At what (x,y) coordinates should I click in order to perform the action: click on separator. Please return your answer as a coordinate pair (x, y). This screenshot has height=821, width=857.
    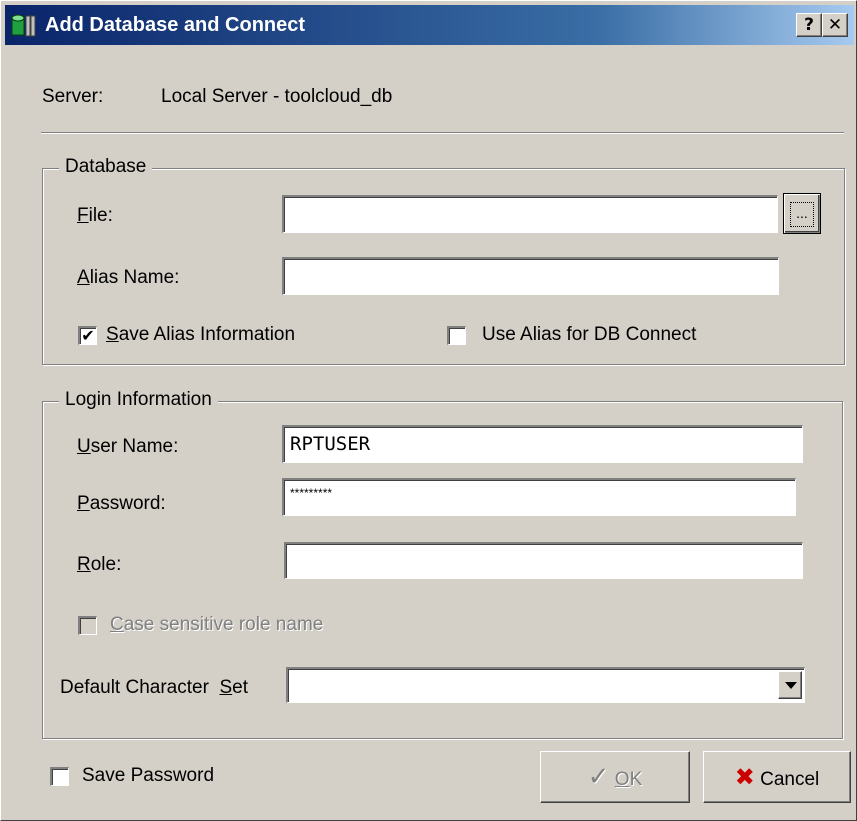
    Looking at the image, I should click on (442, 133).